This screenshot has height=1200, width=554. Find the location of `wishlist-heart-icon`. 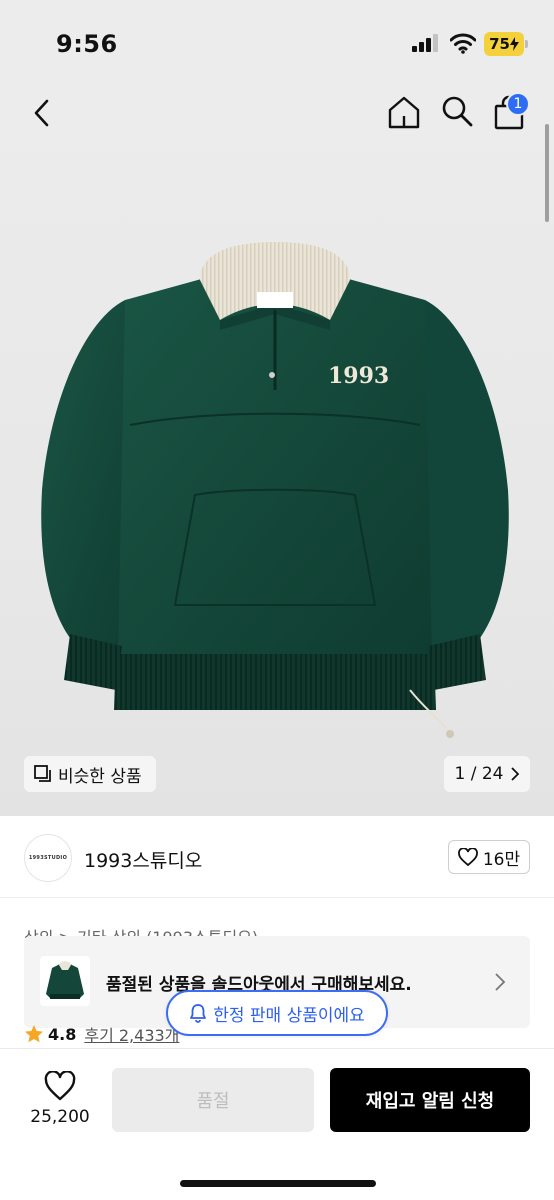

wishlist-heart-icon is located at coordinates (60, 1086).